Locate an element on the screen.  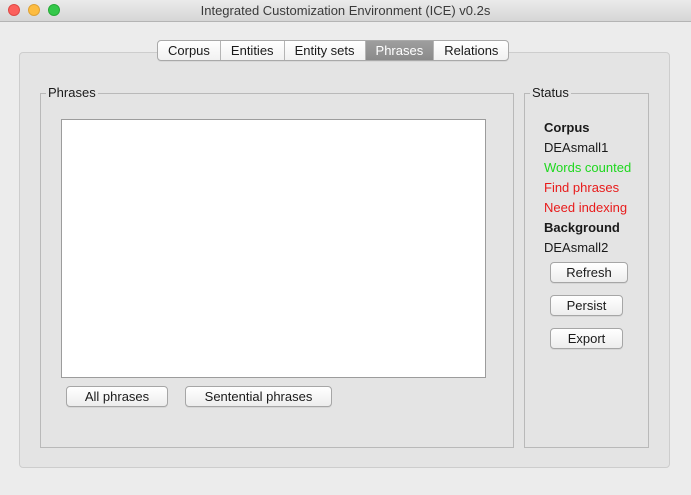
tab-entities: Entities is located at coordinates (251, 50).